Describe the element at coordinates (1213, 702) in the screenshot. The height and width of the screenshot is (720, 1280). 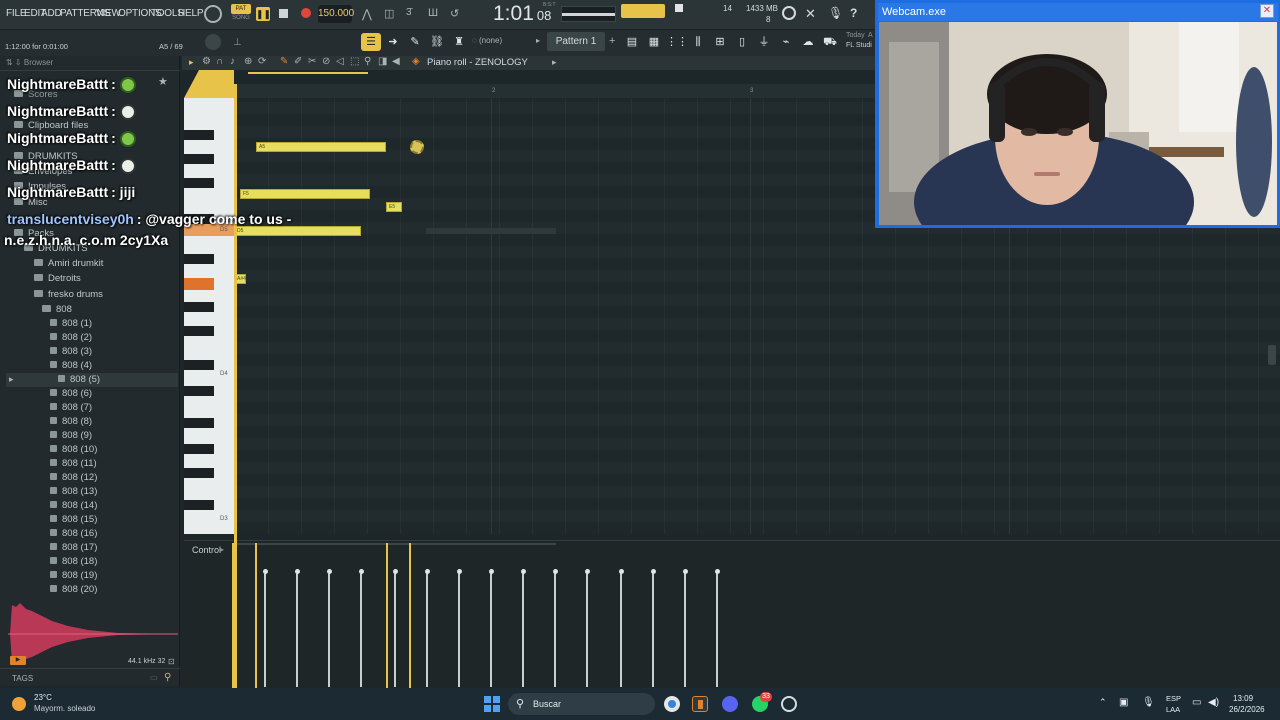
I see `volume-icon: ◀)` at that location.